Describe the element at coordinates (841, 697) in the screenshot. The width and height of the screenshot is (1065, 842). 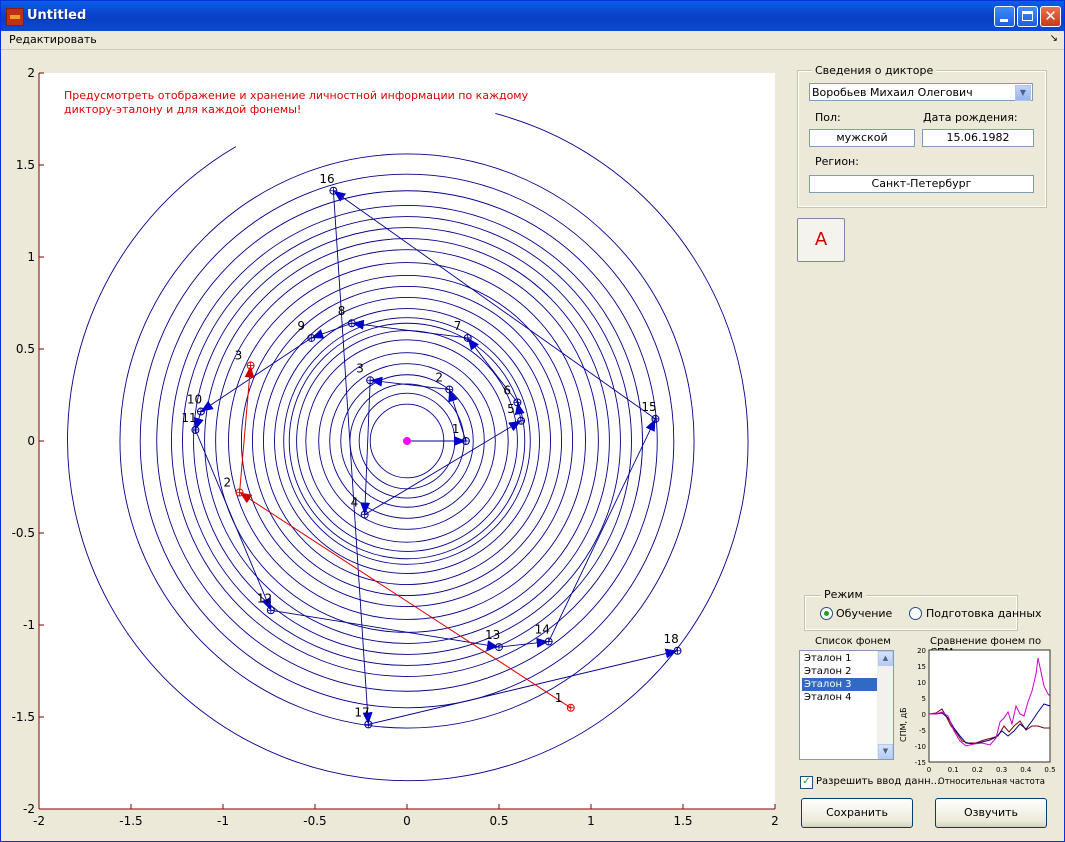
I see `list-item: Эталон 4` at that location.